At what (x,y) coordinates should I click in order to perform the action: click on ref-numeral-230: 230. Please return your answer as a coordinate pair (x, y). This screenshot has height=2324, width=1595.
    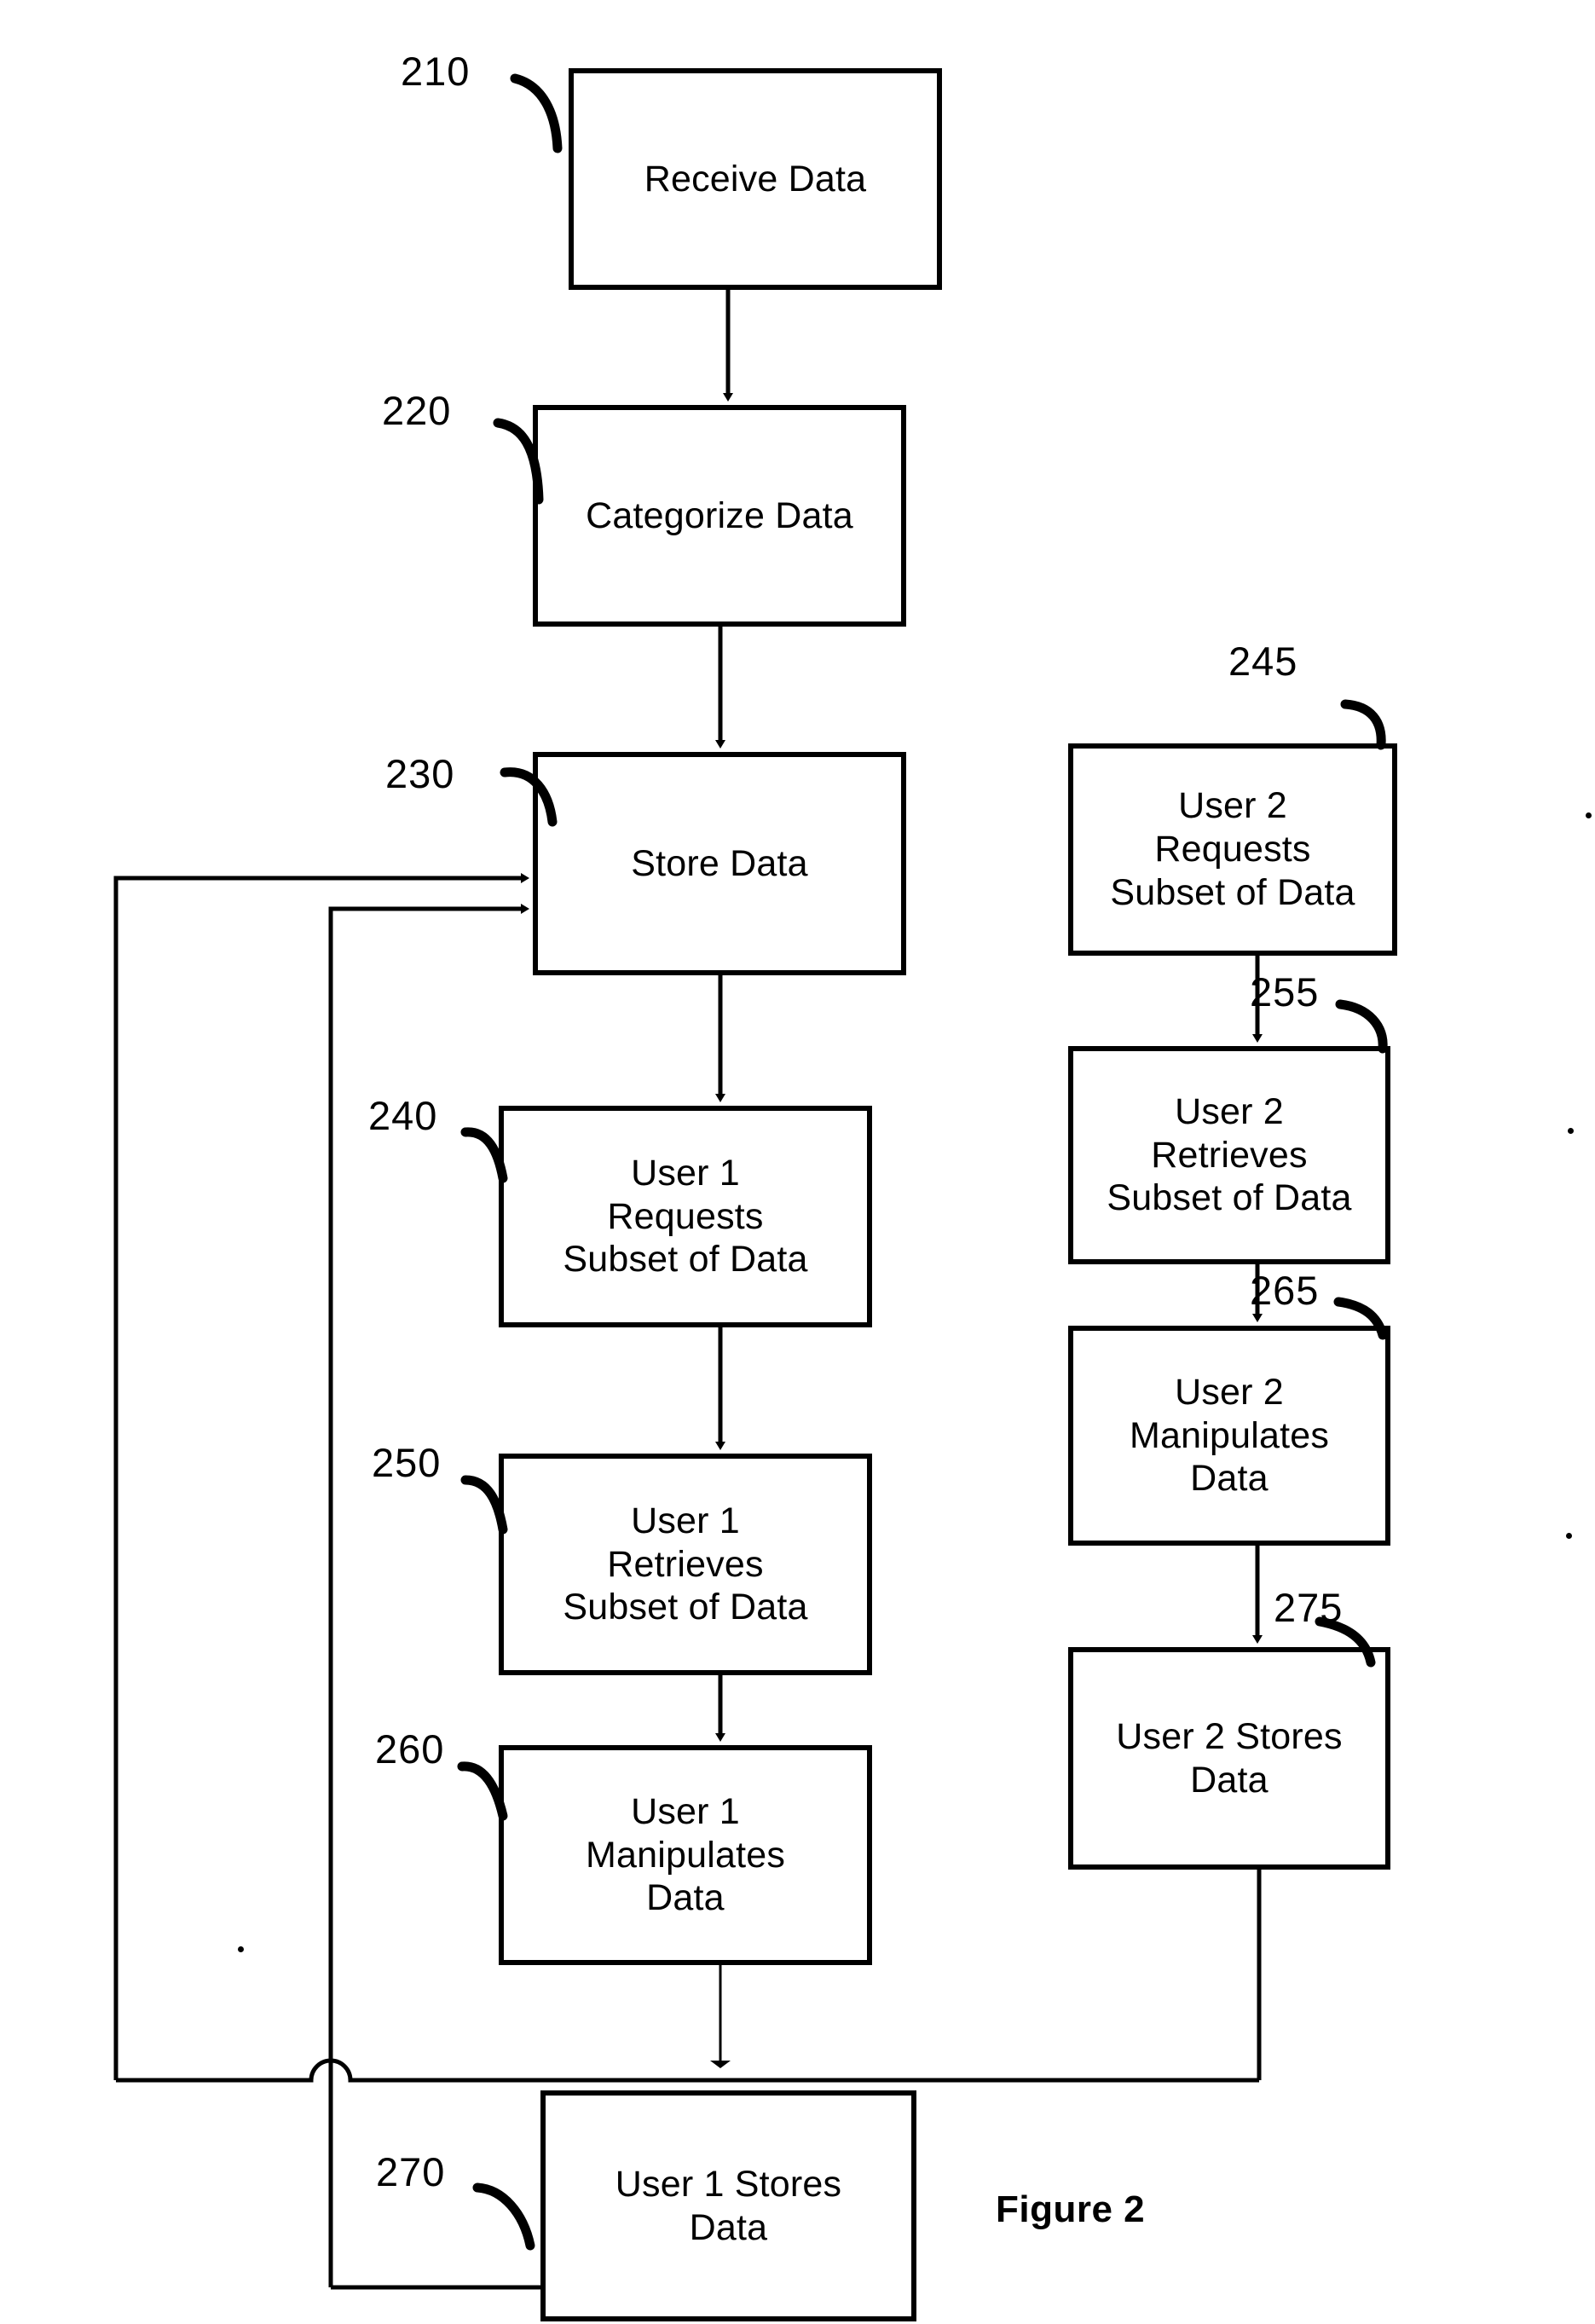
    Looking at the image, I should click on (420, 773).